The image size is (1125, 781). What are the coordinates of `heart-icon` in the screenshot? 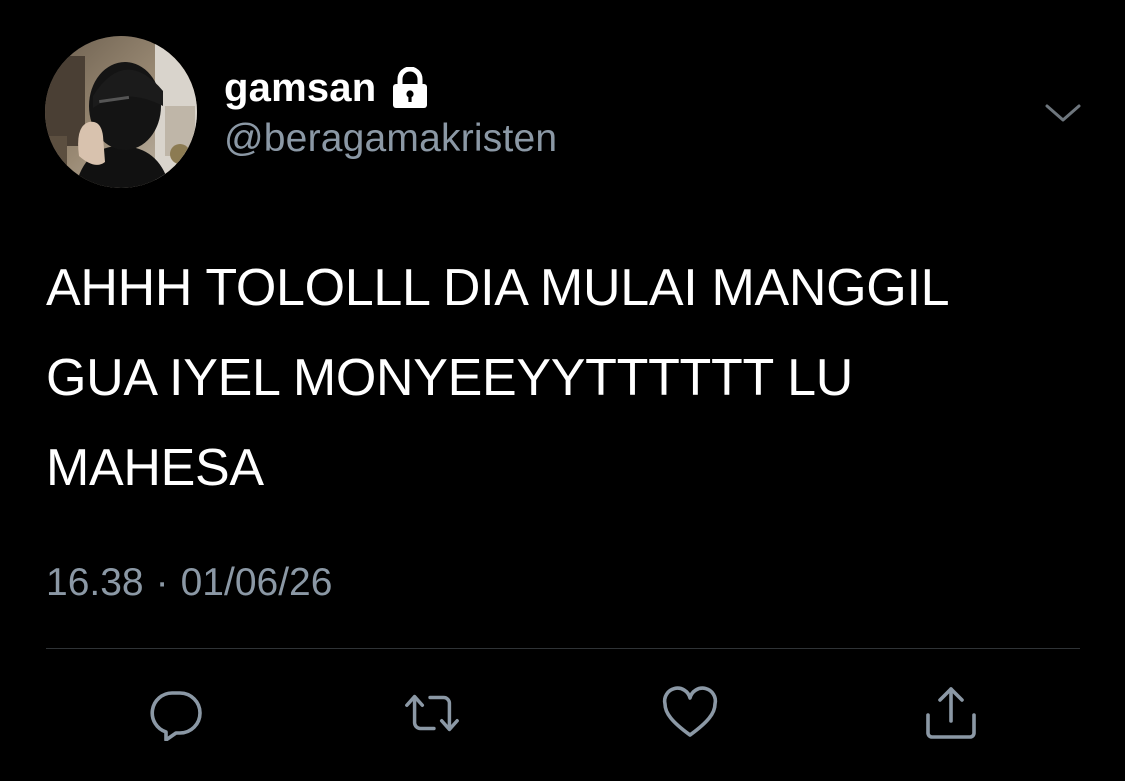 It's located at (690, 711).